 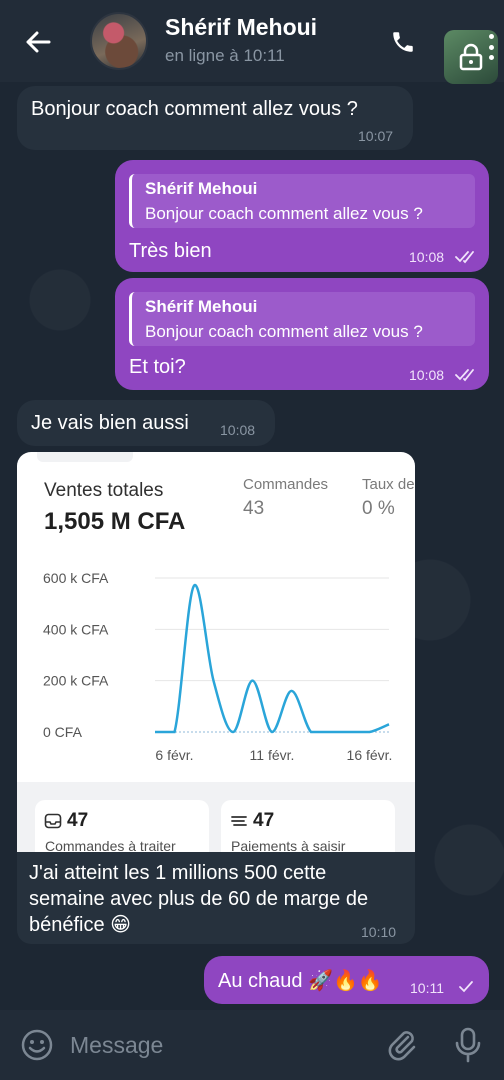 I want to click on chart-series-line, so click(x=272, y=659).